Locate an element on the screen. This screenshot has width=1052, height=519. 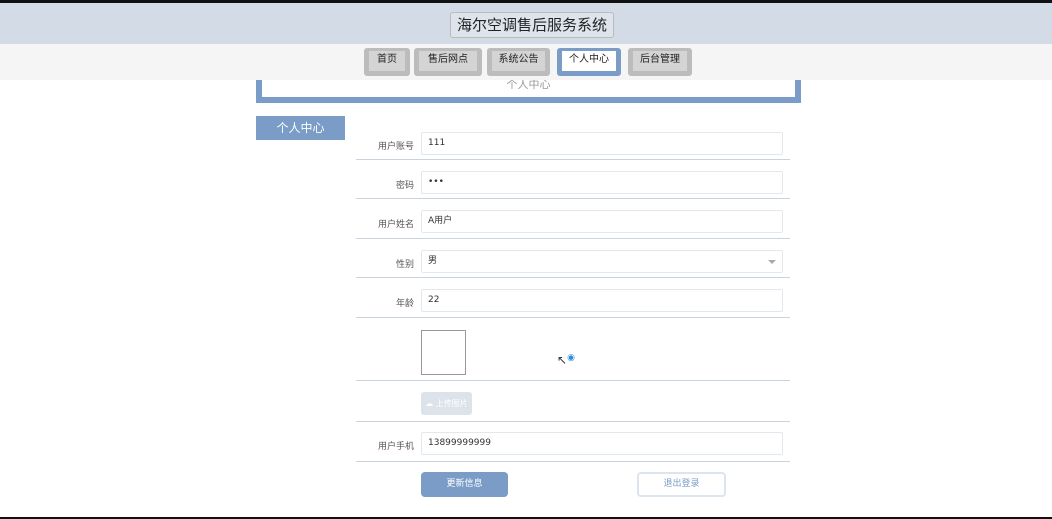
gender-label: 性别 is located at coordinates (404, 265).